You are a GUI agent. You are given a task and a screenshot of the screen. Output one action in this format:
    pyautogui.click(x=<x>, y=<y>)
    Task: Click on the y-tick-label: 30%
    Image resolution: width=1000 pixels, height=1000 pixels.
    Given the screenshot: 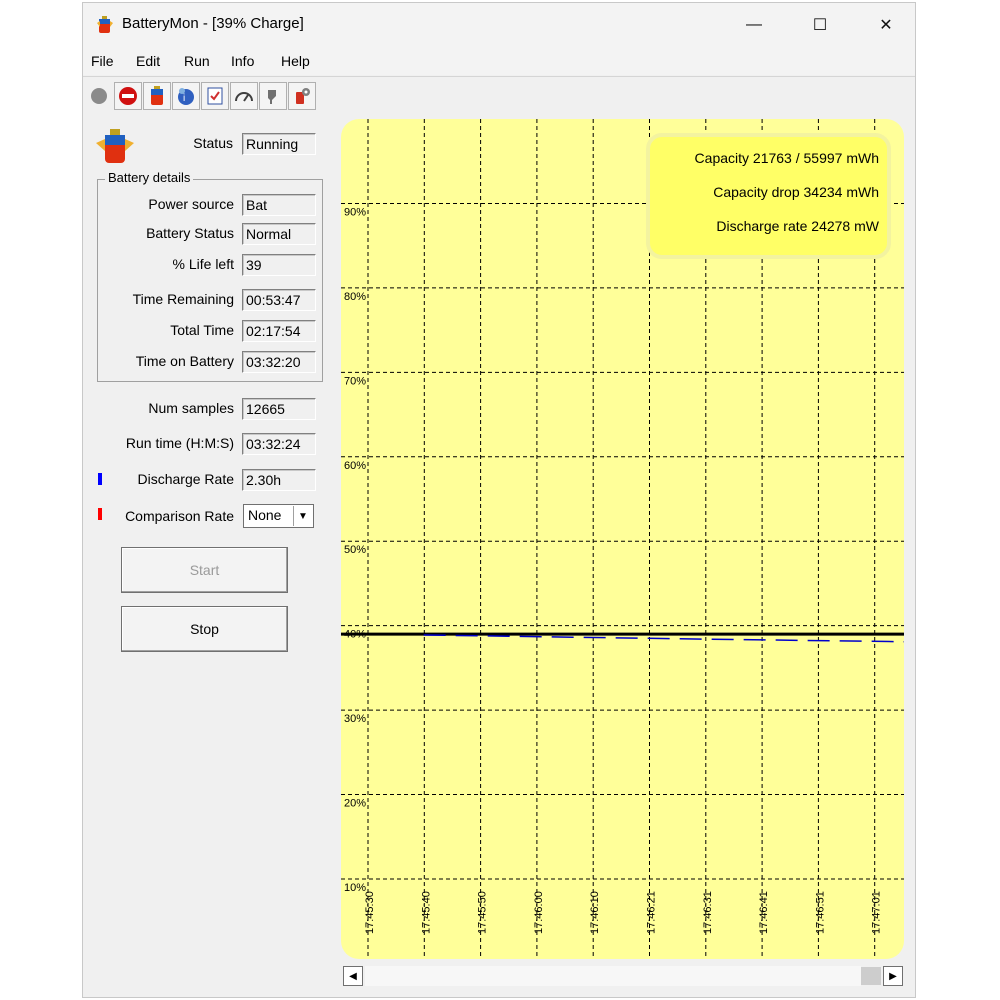 What is the action you would take?
    pyautogui.click(x=355, y=719)
    